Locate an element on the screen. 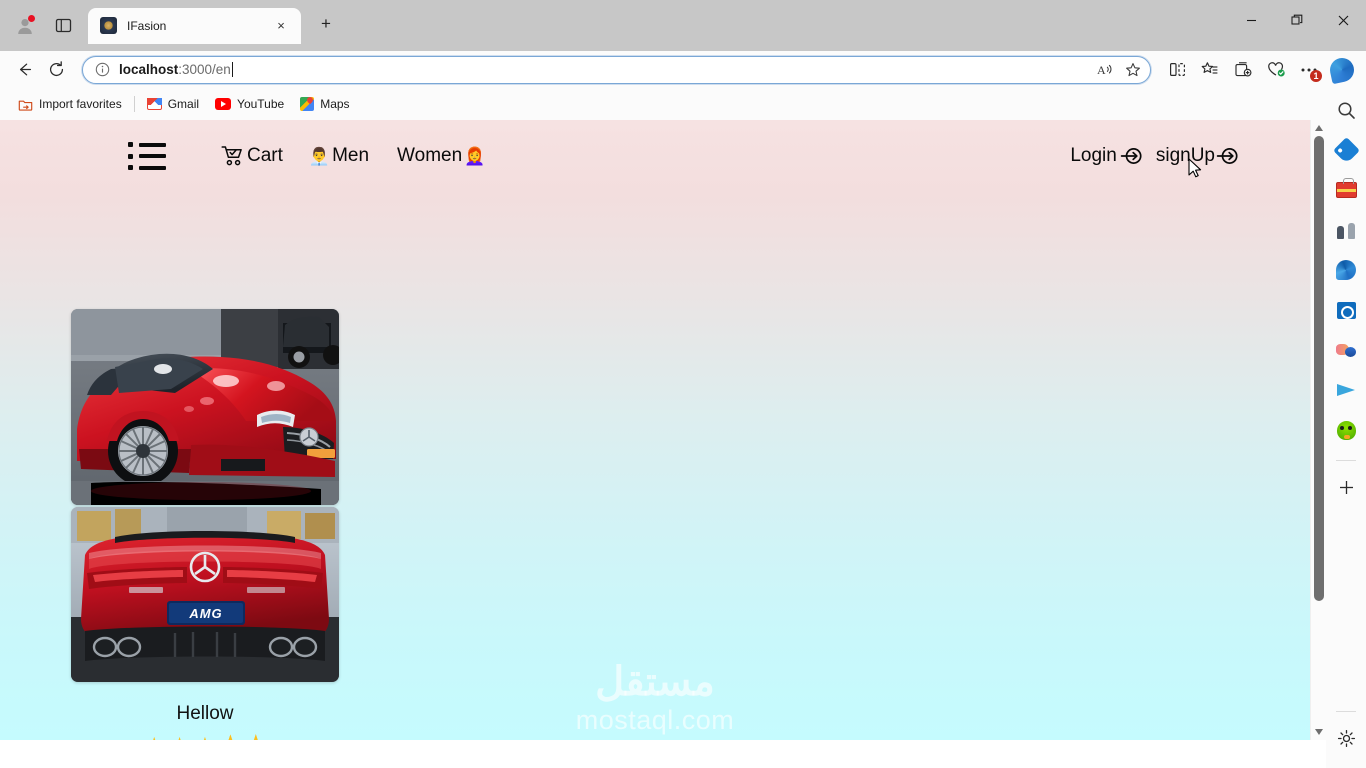 The width and height of the screenshot is (1366, 768). window-controls is located at coordinates (1297, 20).